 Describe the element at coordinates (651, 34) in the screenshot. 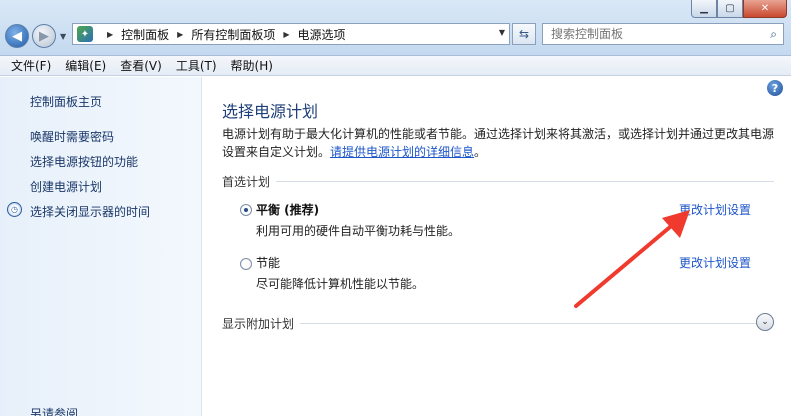

I see `search-input` at that location.